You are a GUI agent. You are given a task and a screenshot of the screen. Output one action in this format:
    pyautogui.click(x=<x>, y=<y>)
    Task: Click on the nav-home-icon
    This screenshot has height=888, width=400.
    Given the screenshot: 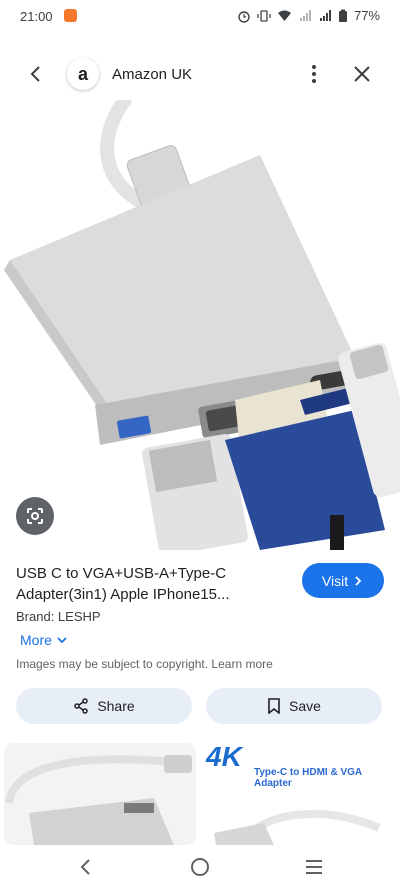 What is the action you would take?
    pyautogui.click(x=200, y=867)
    